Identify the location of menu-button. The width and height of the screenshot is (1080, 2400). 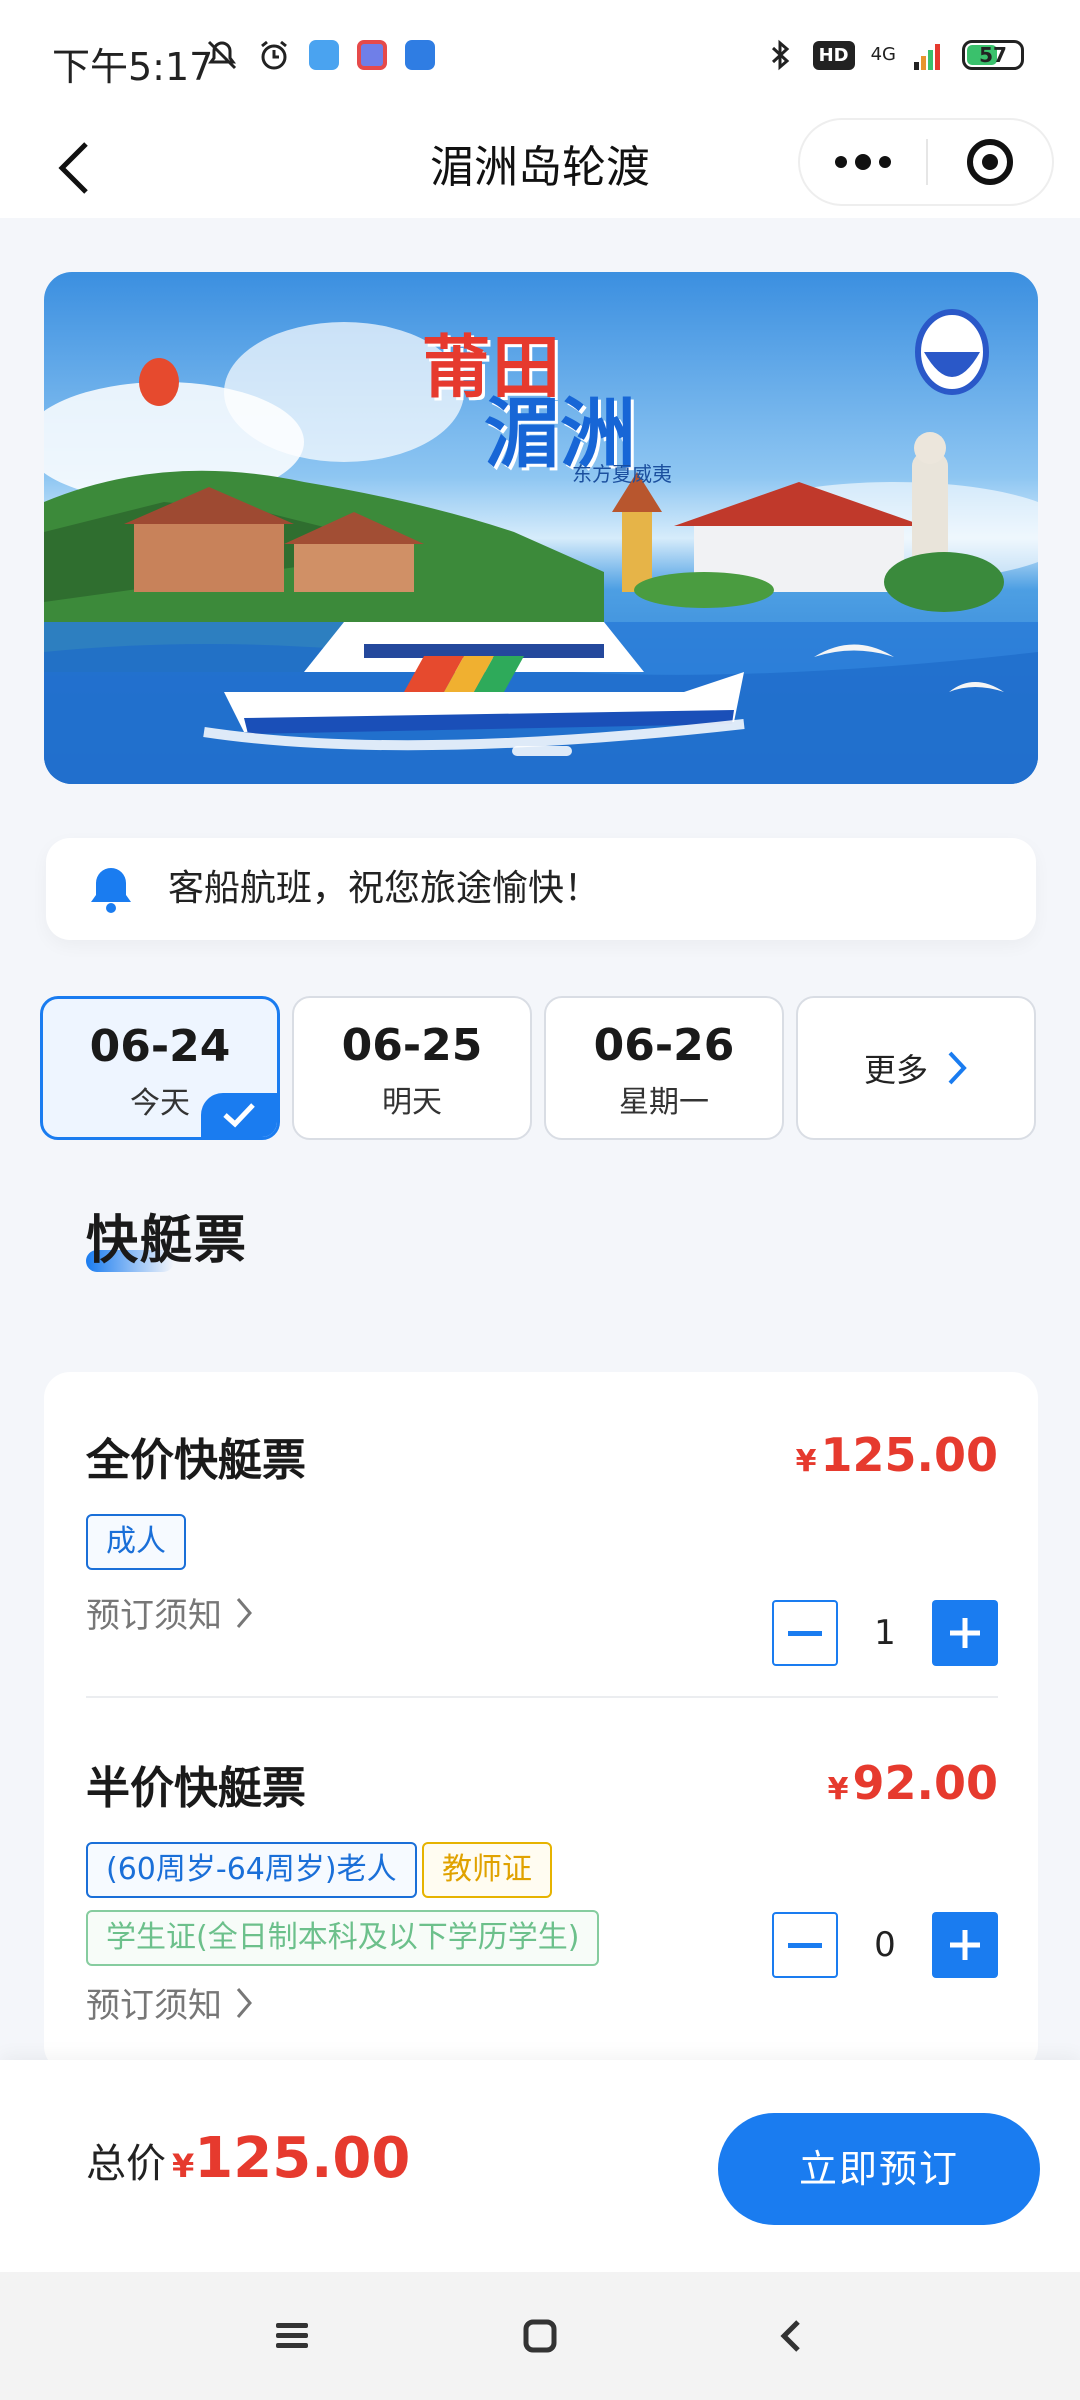
(292, 2336).